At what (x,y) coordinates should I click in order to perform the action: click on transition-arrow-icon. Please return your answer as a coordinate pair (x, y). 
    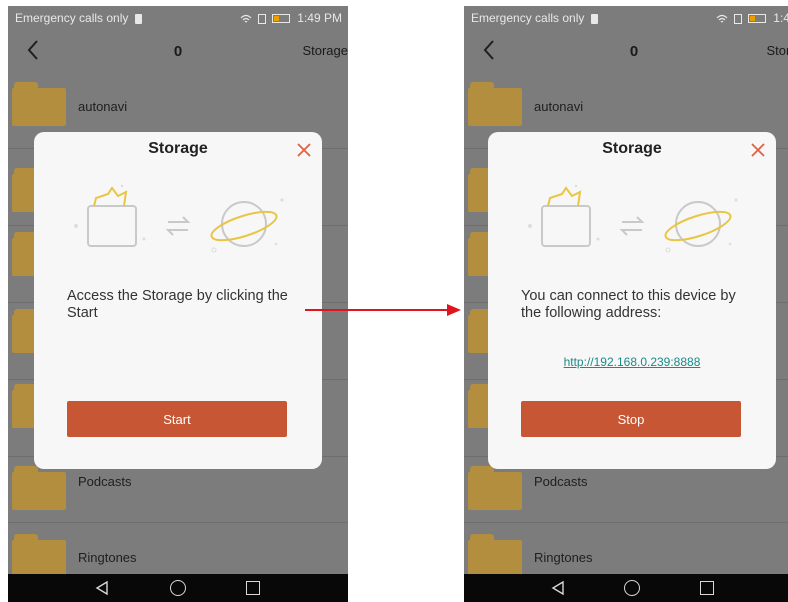
    Looking at the image, I should click on (383, 310).